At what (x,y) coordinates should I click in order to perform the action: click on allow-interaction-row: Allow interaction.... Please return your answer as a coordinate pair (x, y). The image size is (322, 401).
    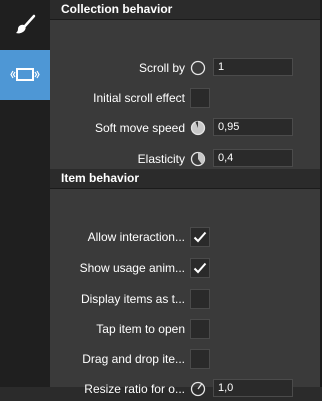
    Looking at the image, I should click on (185, 237).